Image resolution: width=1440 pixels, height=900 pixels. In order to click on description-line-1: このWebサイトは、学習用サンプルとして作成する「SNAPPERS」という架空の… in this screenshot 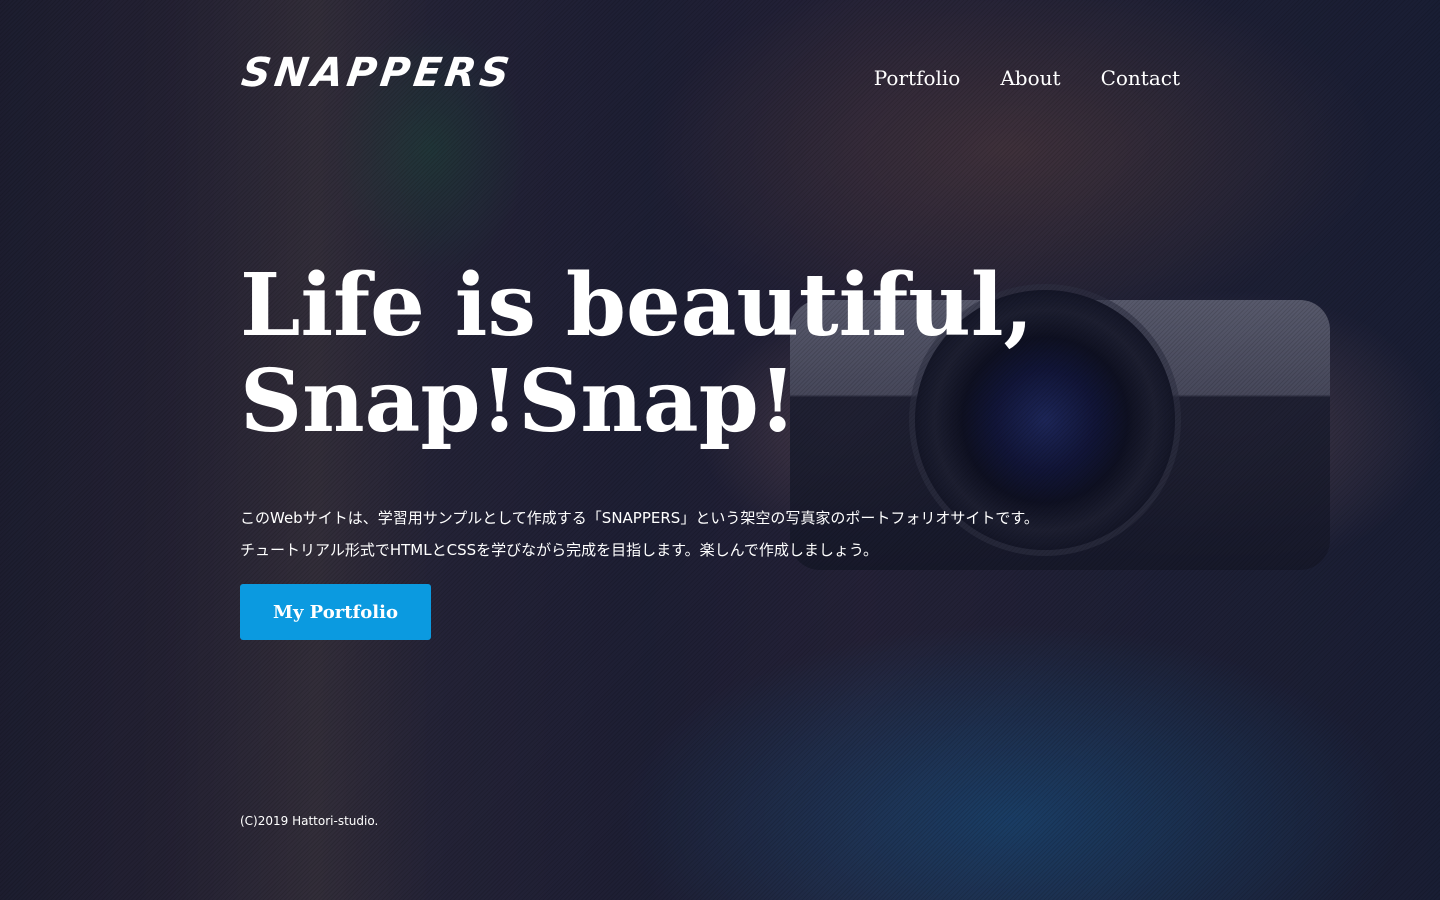, I will do `click(639, 518)`.